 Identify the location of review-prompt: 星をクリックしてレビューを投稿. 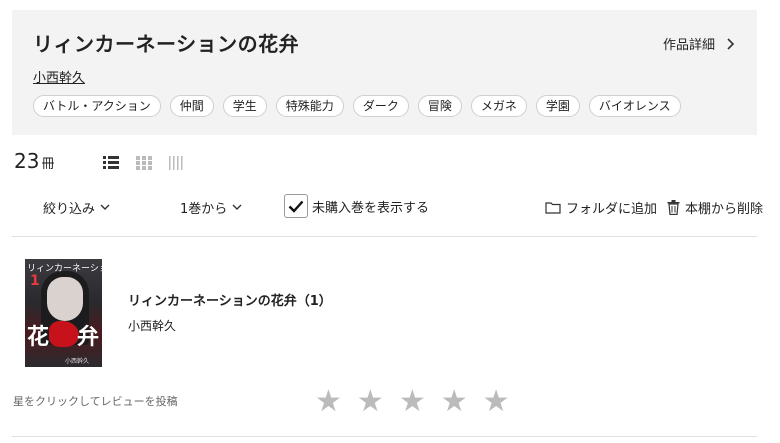
(95, 401).